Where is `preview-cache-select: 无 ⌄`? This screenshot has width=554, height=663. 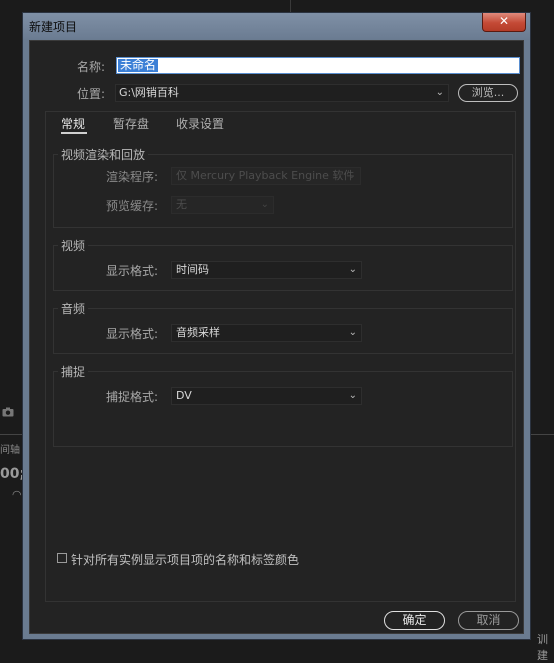 preview-cache-select: 无 ⌄ is located at coordinates (222, 205).